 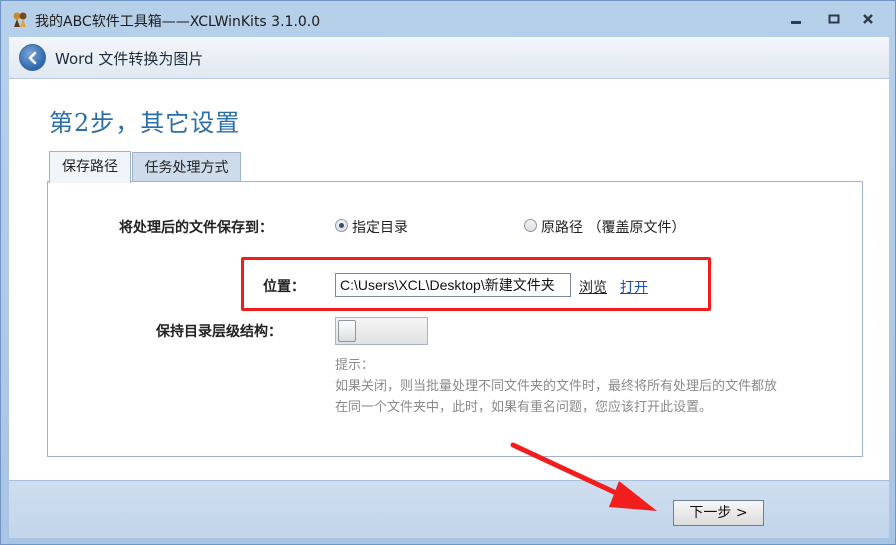 I want to click on location-path-input: C:\Users\XCL\Desktop\新建文件夹, so click(x=453, y=285).